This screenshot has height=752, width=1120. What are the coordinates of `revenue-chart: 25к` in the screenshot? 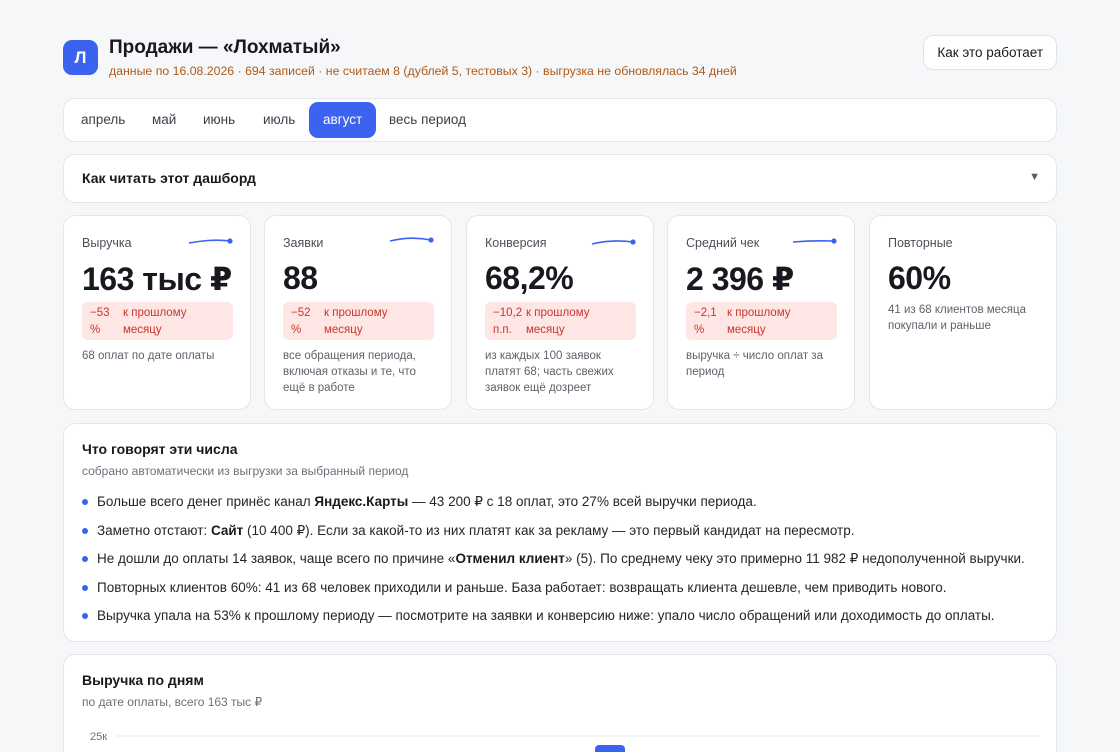 It's located at (565, 741).